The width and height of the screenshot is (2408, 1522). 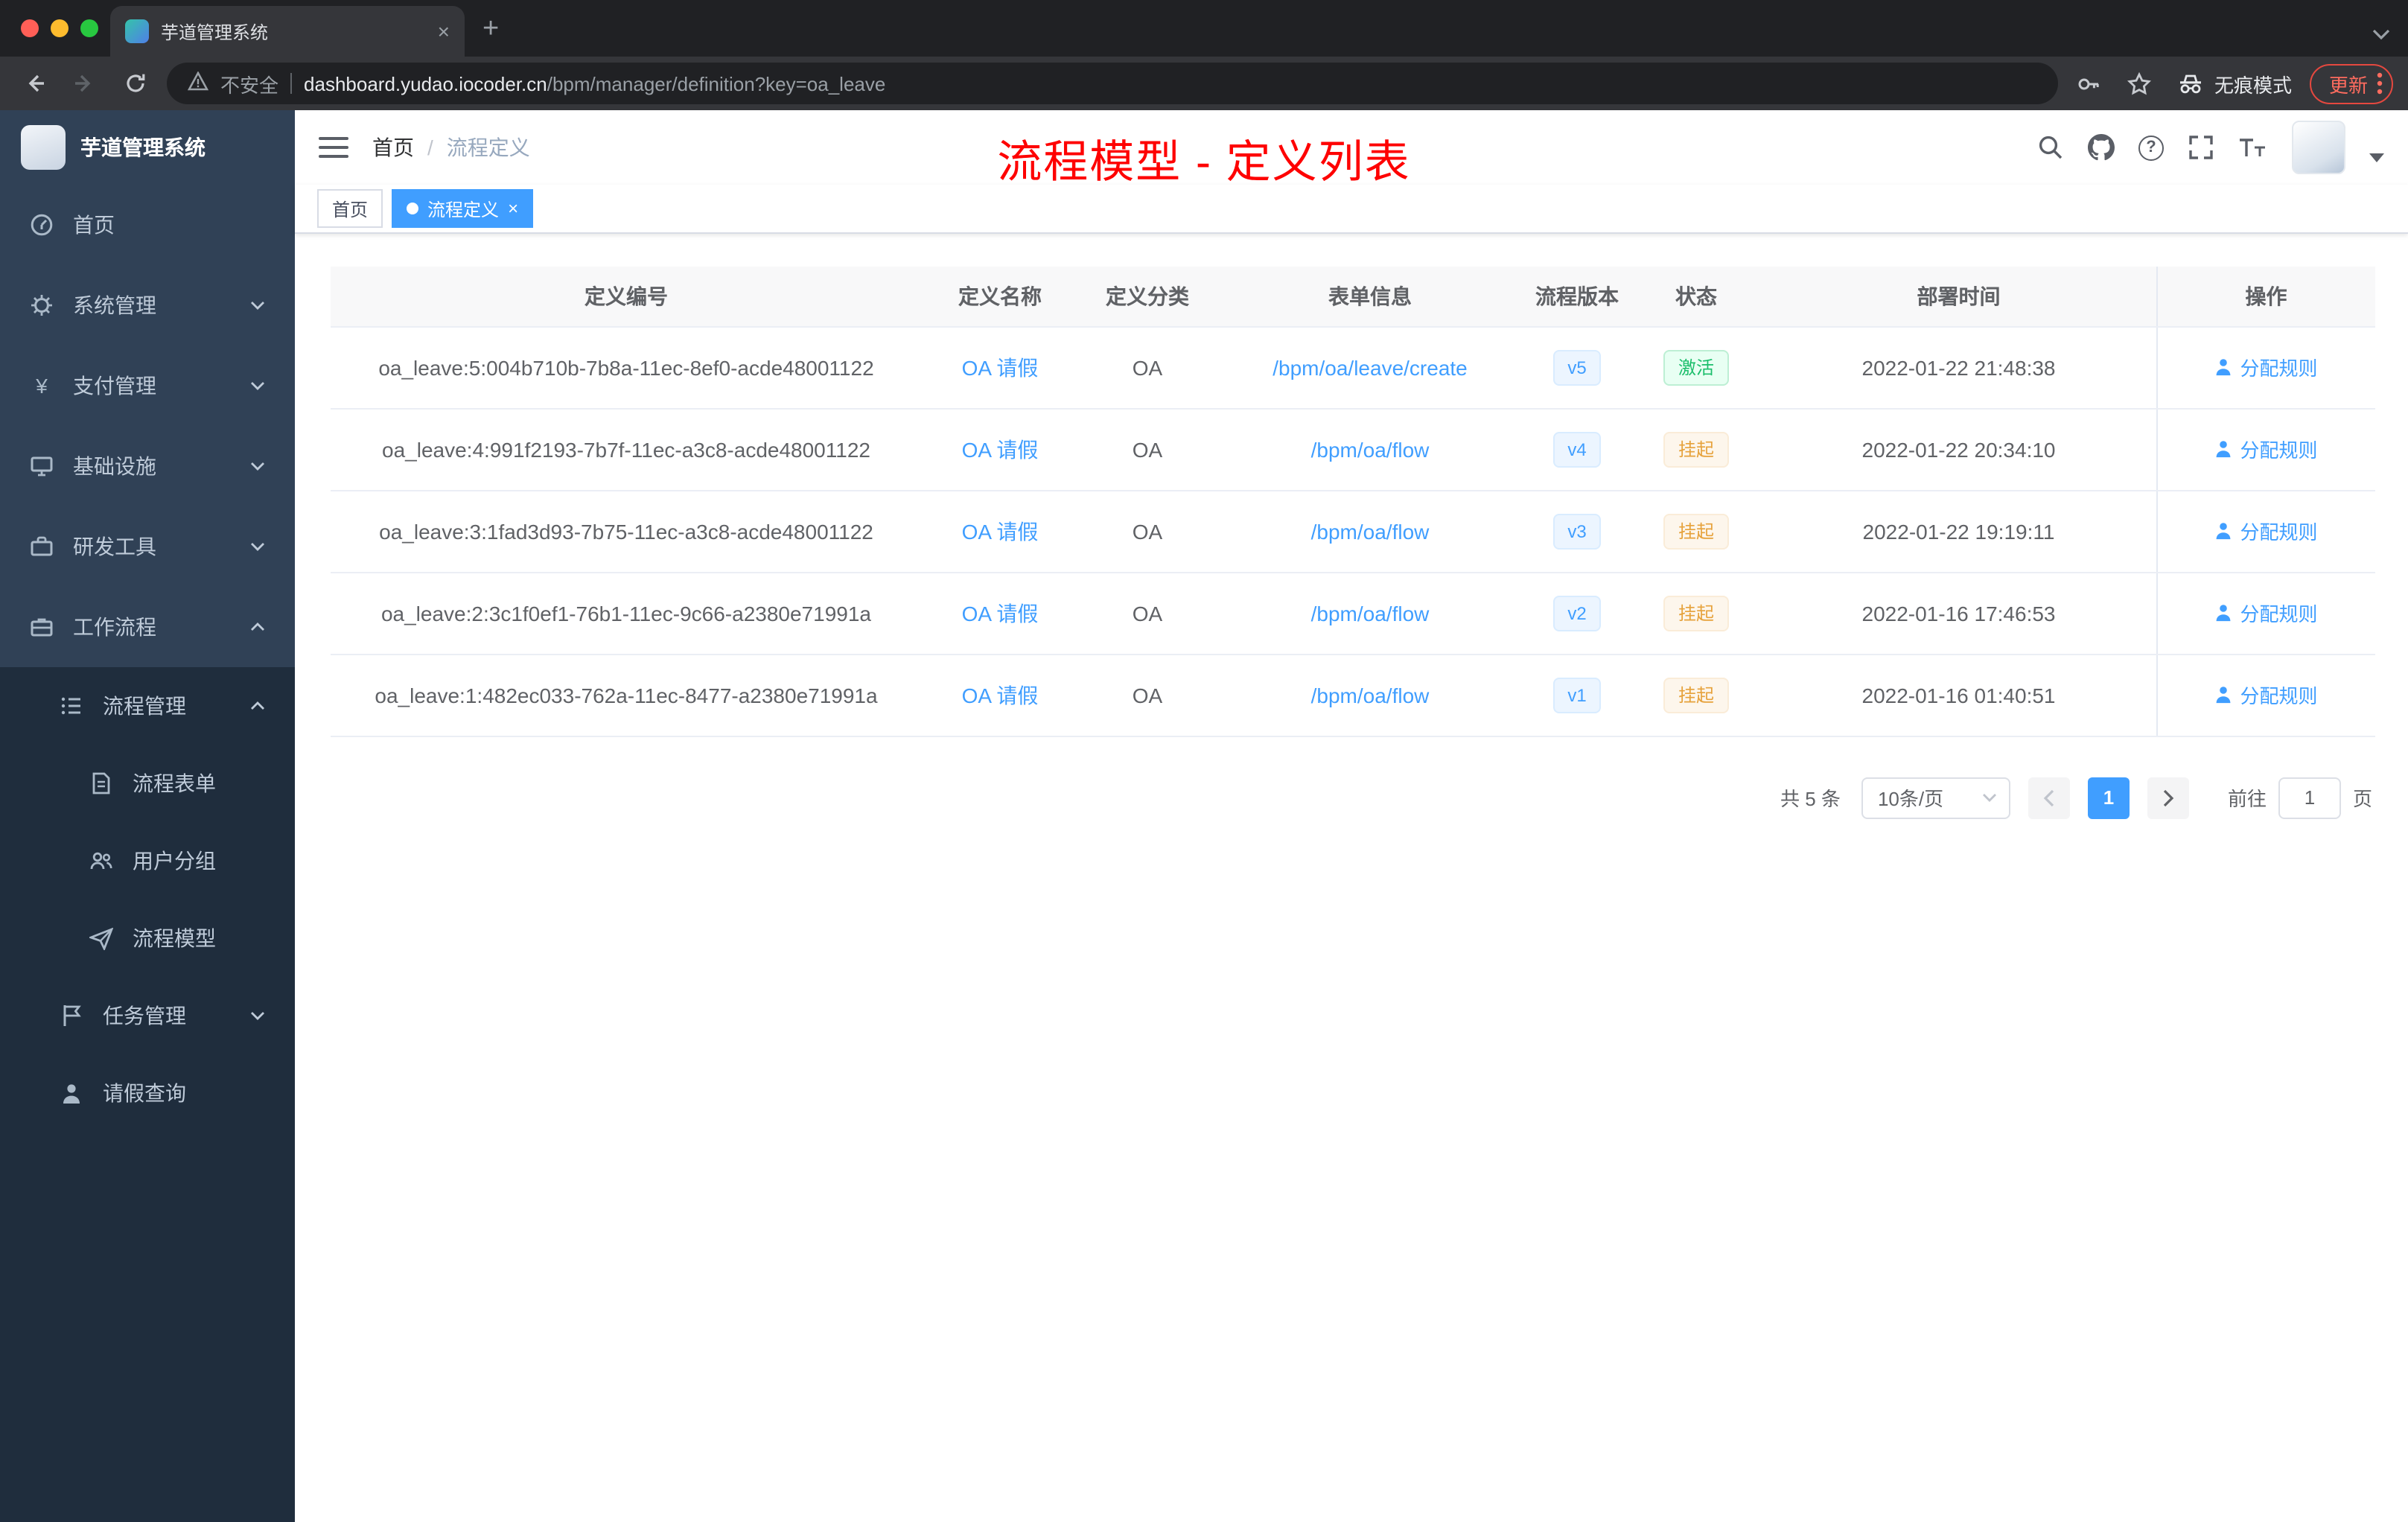 I want to click on sidebar-item-label: 流程表单, so click(x=174, y=783).